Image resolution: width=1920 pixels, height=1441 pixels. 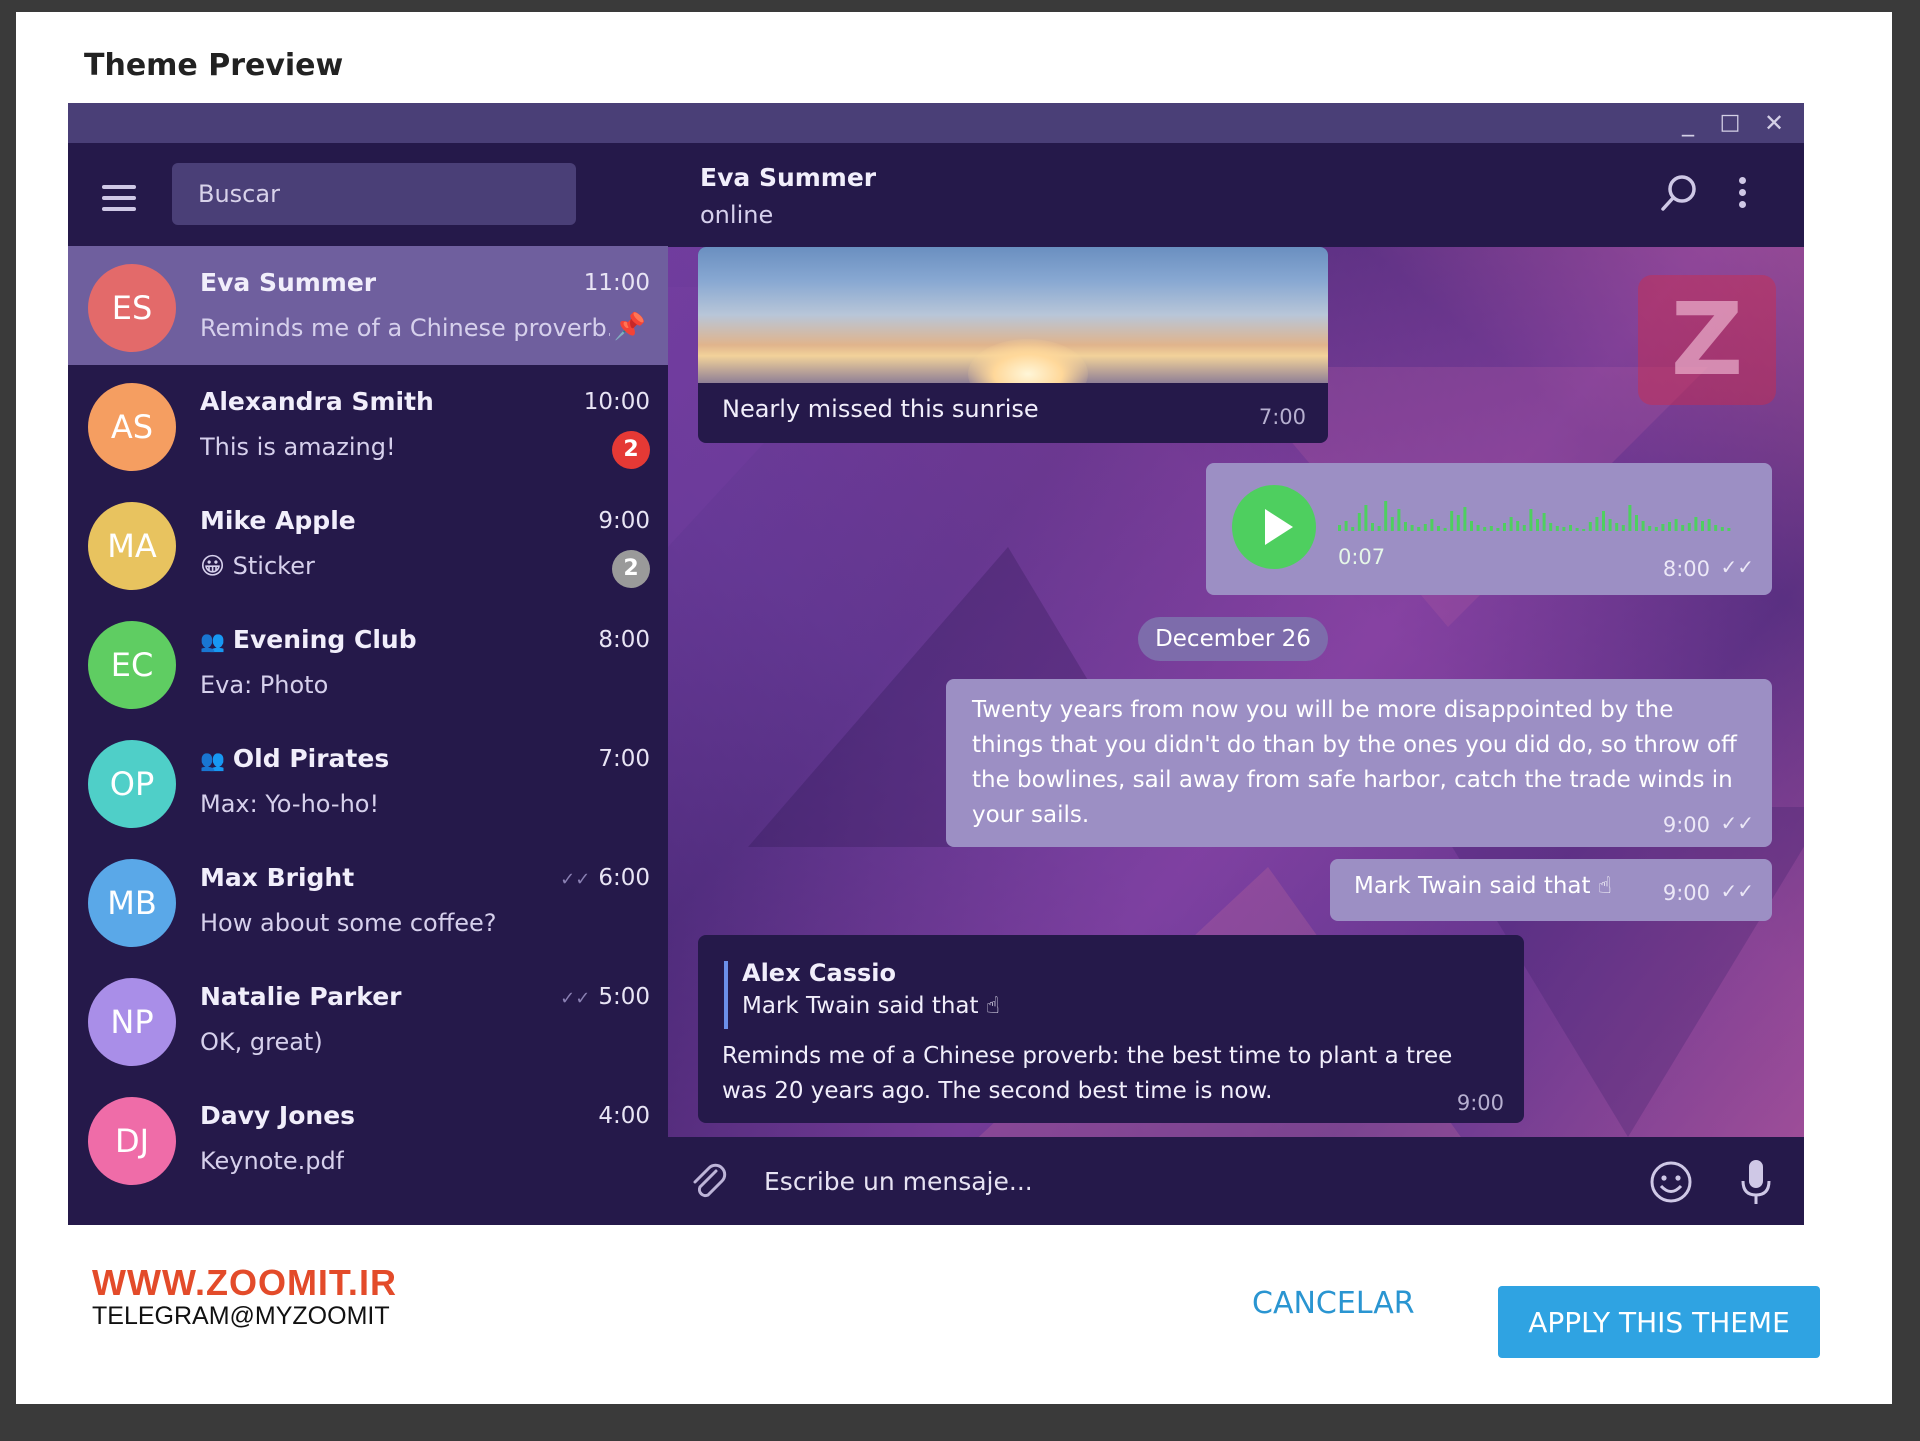 I want to click on chat-time: 7:00, so click(x=624, y=759).